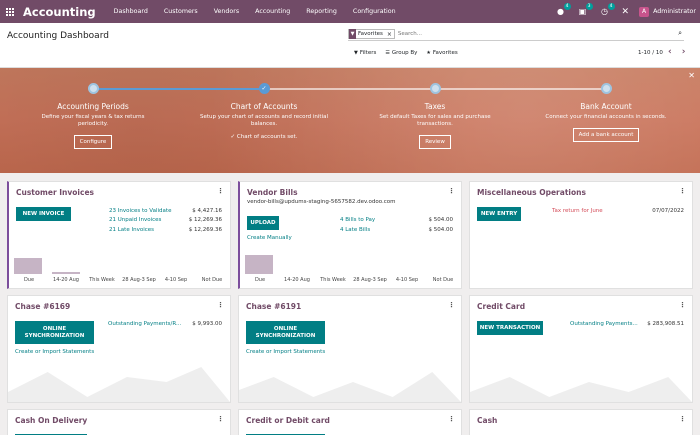  I want to click on step-done-text: ✓ Chart of accounts set., so click(264, 137).